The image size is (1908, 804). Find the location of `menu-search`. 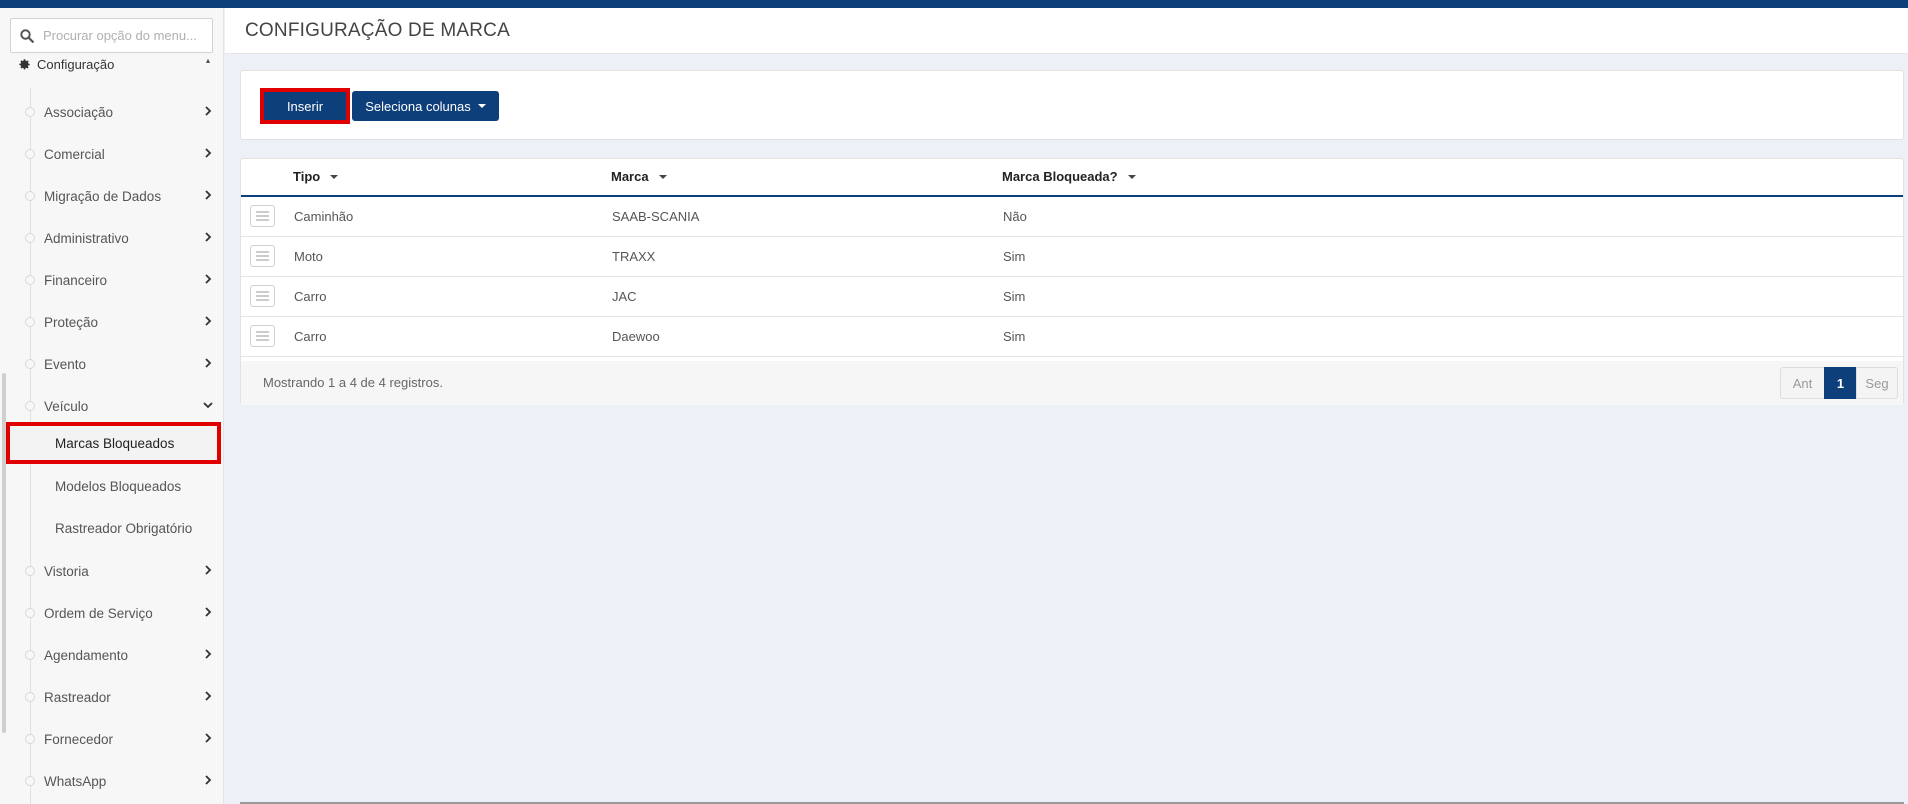

menu-search is located at coordinates (111, 35).